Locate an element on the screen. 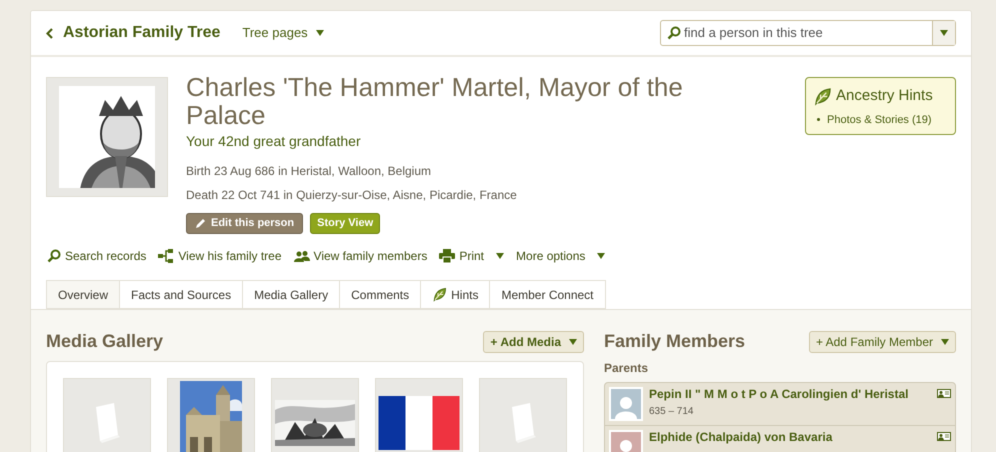 Image resolution: width=996 pixels, height=452 pixels. tab: Member Connect is located at coordinates (547, 294).